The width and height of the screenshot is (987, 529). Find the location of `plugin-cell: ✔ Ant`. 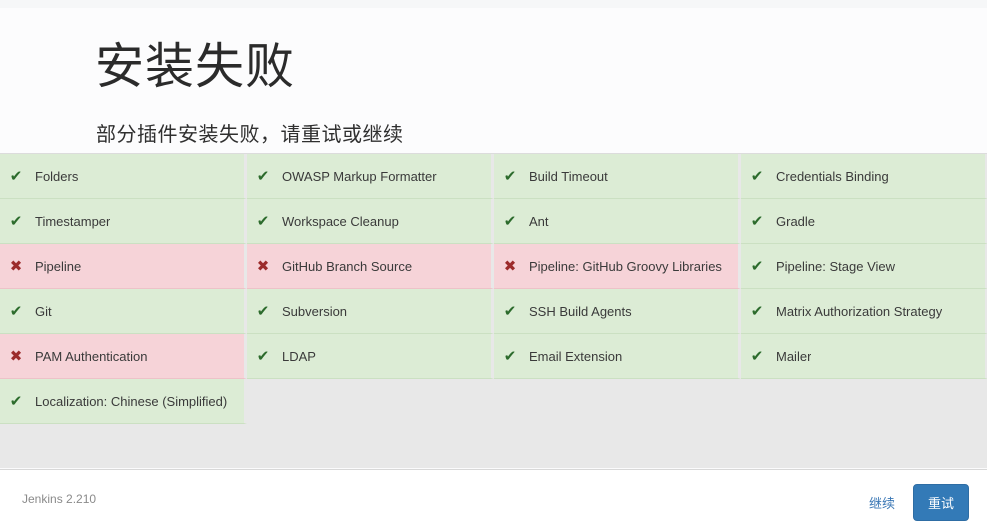

plugin-cell: ✔ Ant is located at coordinates (617, 221).